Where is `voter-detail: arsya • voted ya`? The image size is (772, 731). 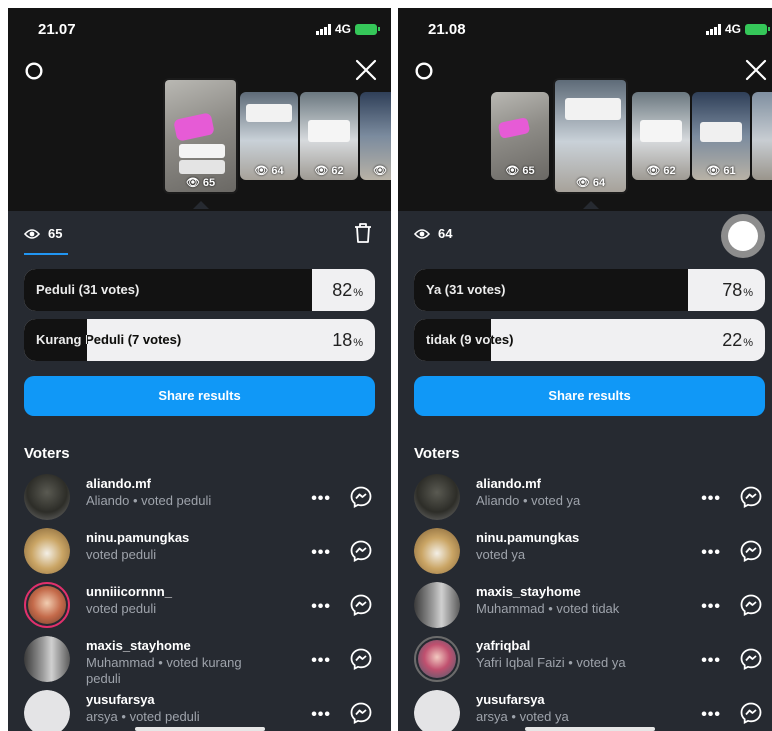 voter-detail: arsya • voted ya is located at coordinates (522, 716).